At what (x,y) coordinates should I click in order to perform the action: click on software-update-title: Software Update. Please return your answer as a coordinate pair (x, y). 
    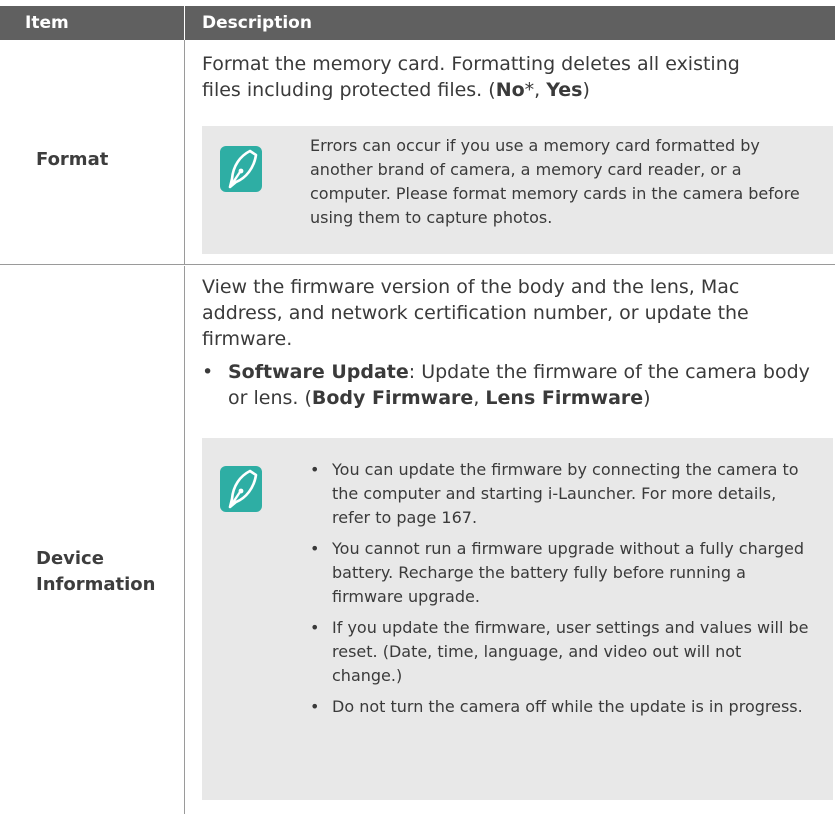
    Looking at the image, I should click on (318, 372).